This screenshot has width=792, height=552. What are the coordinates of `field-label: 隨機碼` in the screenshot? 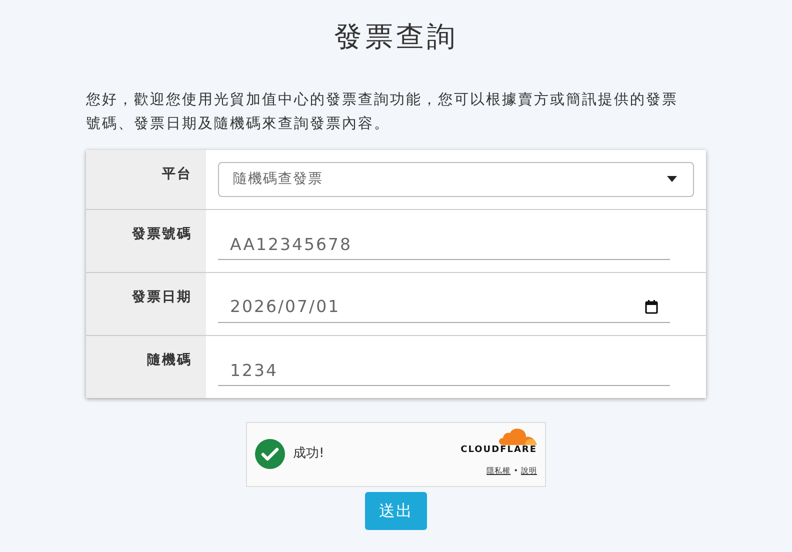 It's located at (146, 367).